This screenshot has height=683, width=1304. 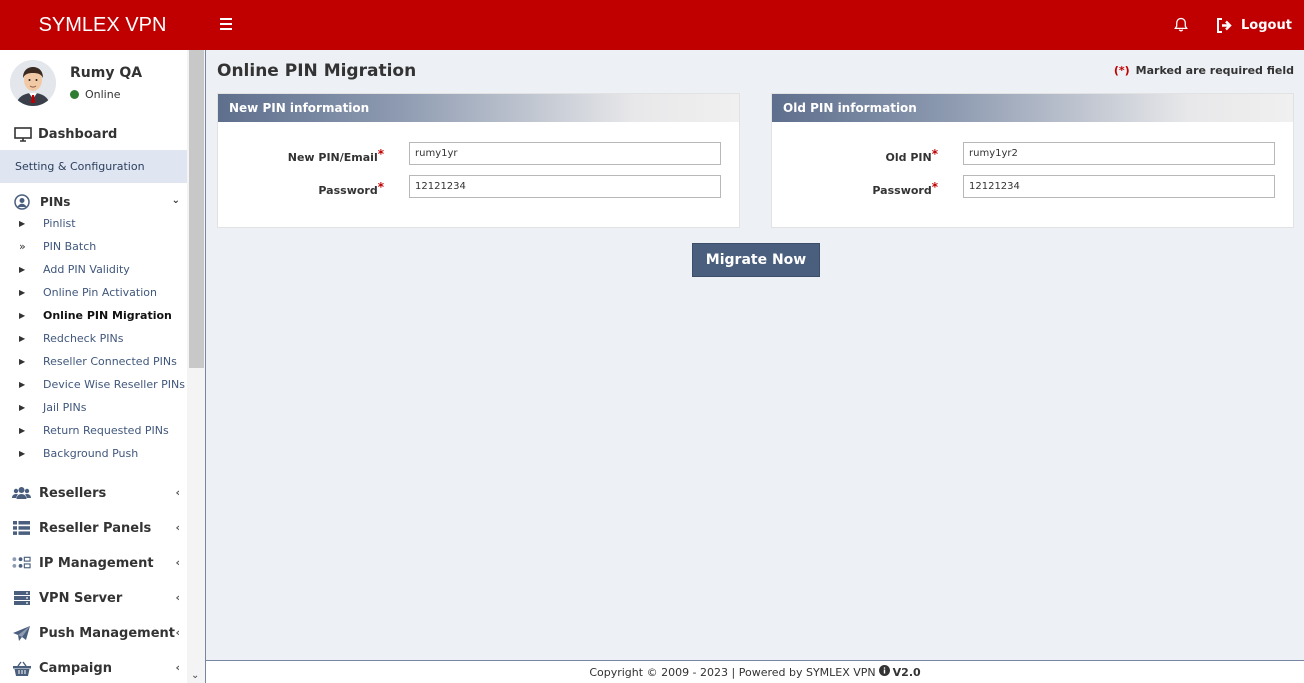 I want to click on sidebar-item-label: Resellers, so click(x=73, y=493).